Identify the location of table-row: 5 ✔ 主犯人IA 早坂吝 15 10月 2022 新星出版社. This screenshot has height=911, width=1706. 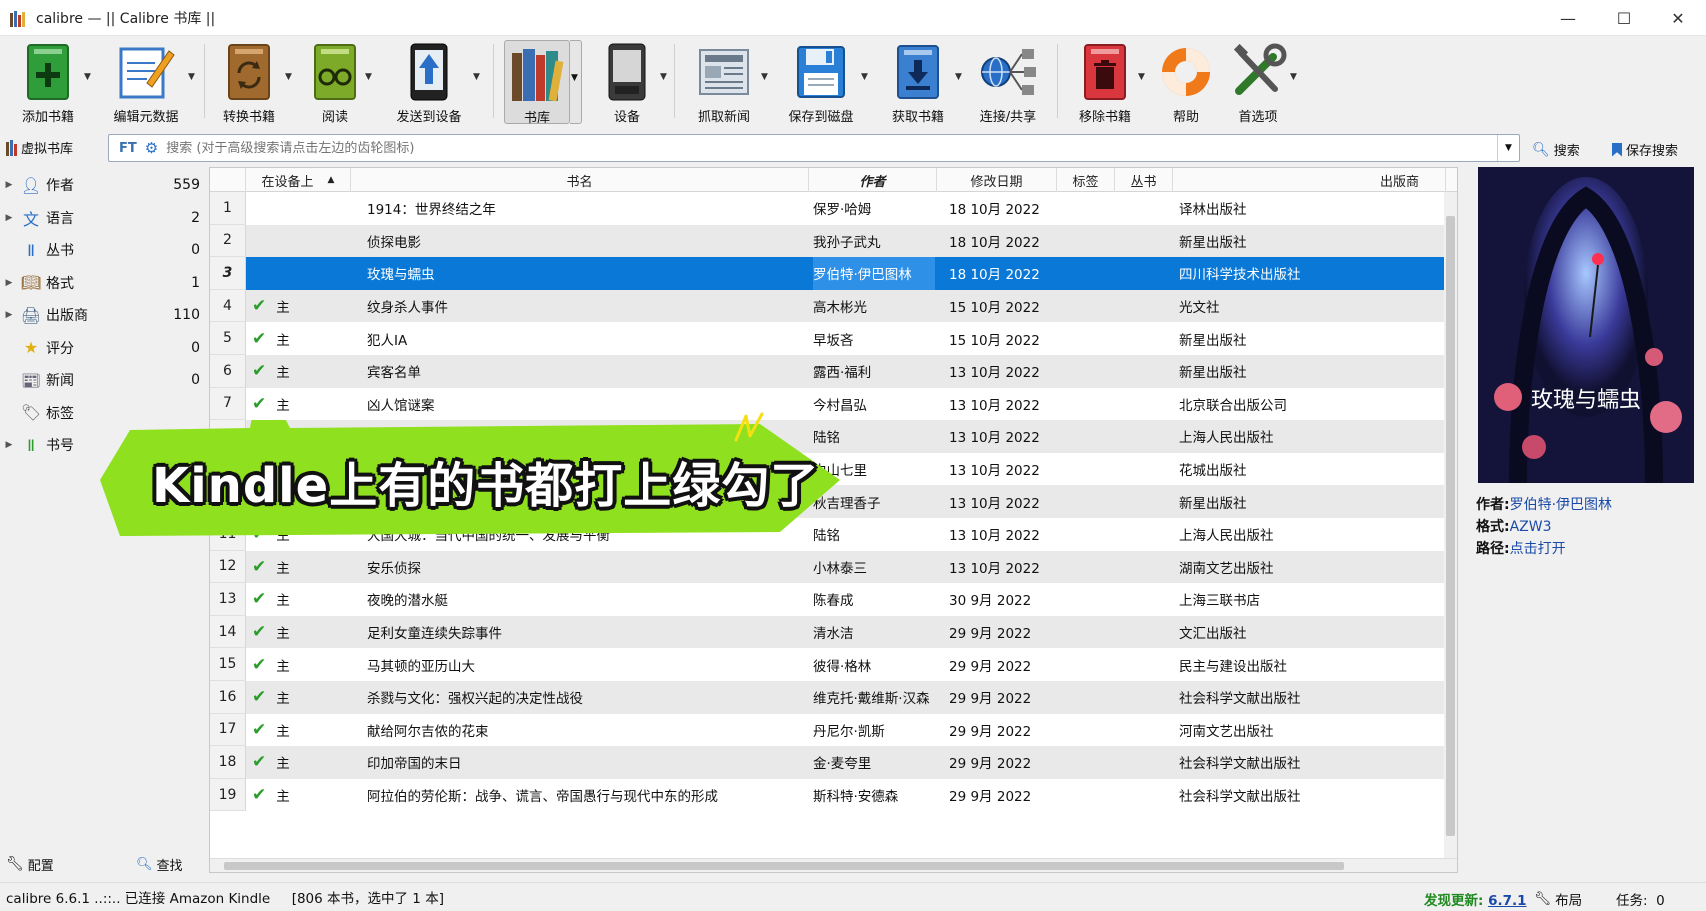
(828, 338).